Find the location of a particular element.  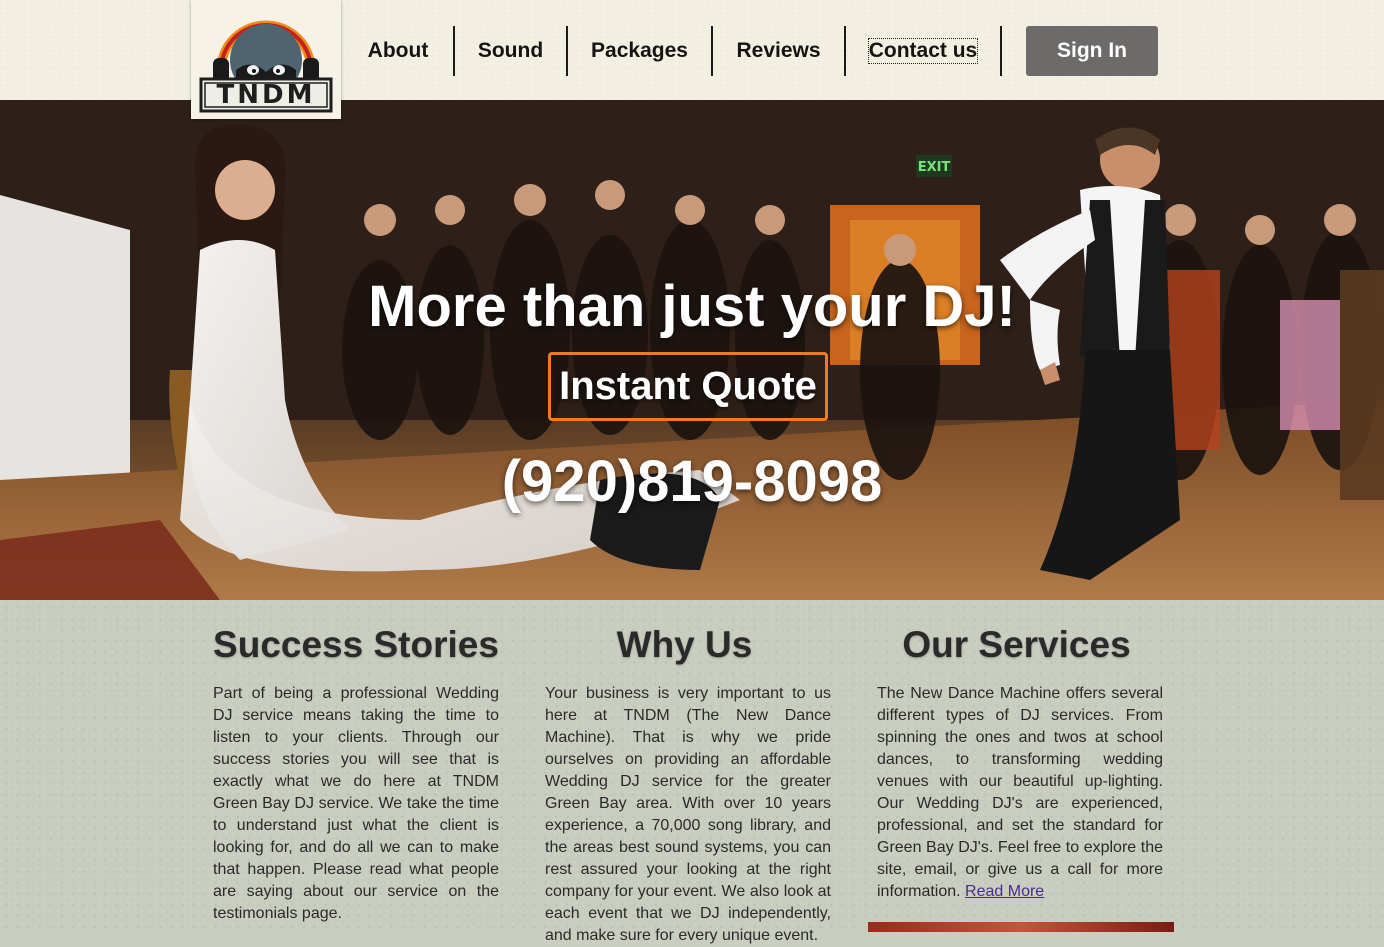

nav-about: About is located at coordinates (398, 51).